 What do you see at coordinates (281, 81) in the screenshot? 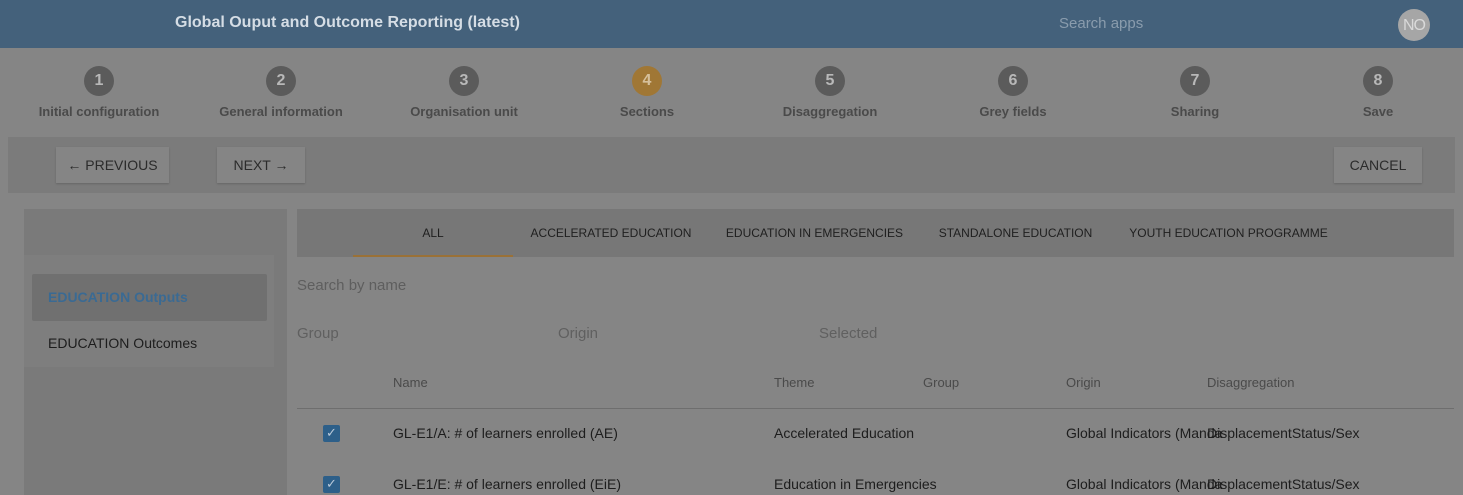
I see `step-number: 2` at bounding box center [281, 81].